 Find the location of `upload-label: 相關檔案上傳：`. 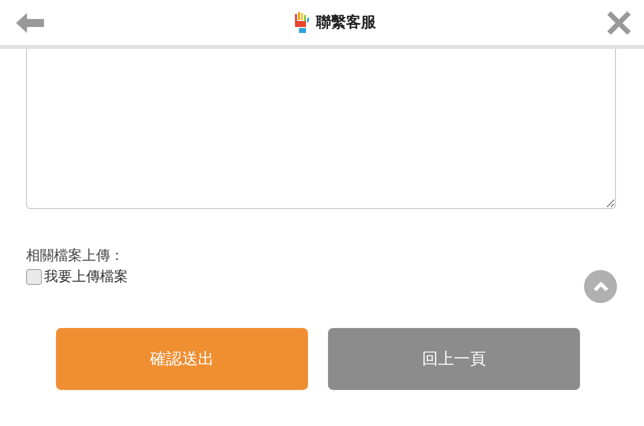

upload-label: 相關檔案上傳： is located at coordinates (75, 256).